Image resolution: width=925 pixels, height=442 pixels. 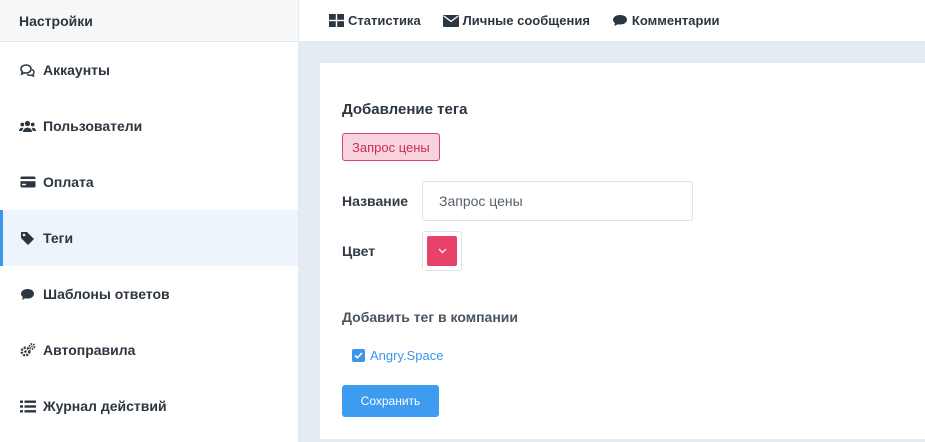 I want to click on company-label: Angry.Space, so click(x=407, y=355).